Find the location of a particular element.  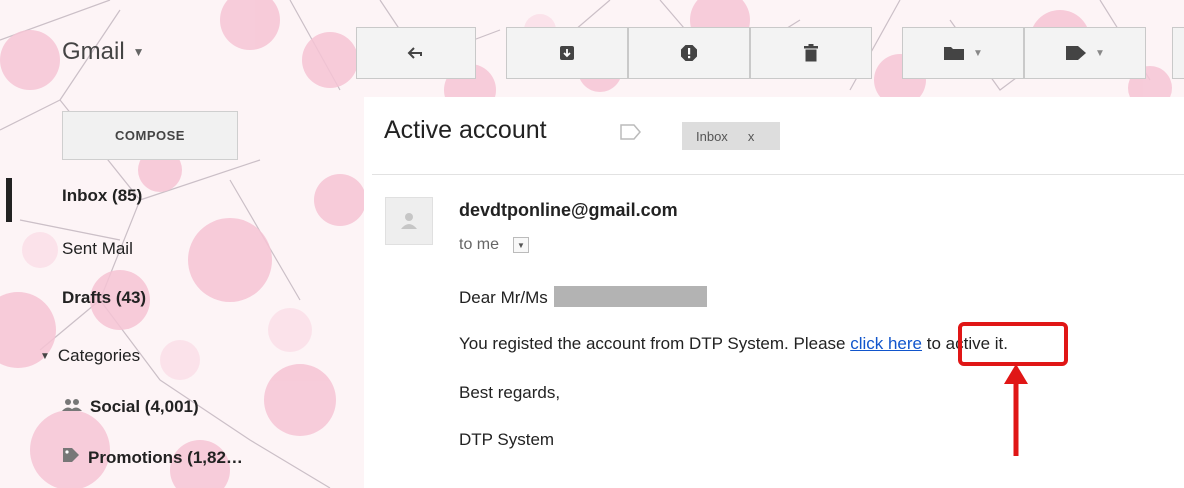

sidebar-item-drafts: Drafts (43) is located at coordinates (104, 298).